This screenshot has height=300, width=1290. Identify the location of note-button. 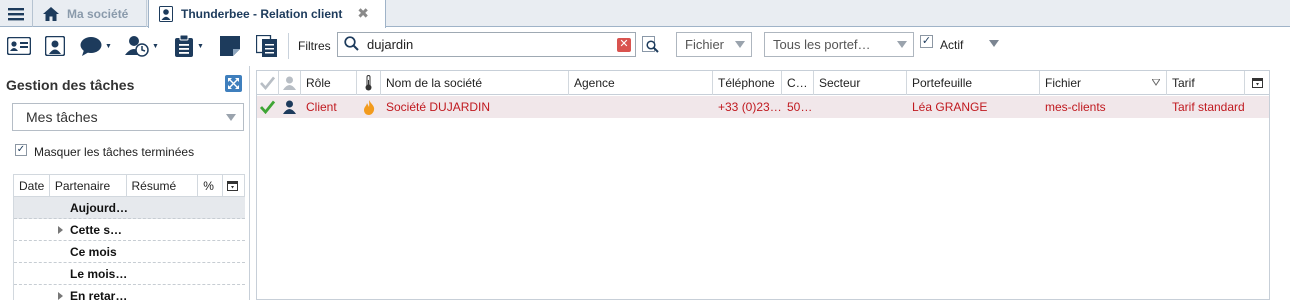
(230, 46).